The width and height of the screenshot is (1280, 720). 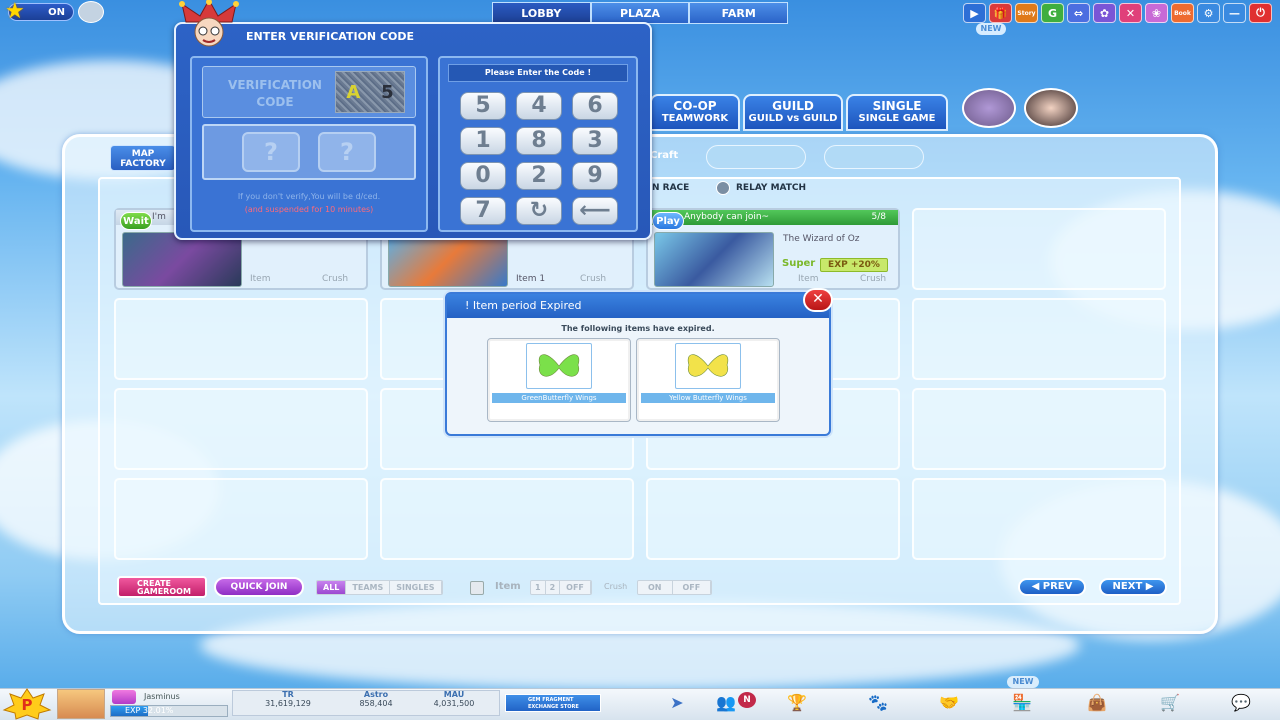 What do you see at coordinates (483, 106) in the screenshot?
I see `keypad-key: 5` at bounding box center [483, 106].